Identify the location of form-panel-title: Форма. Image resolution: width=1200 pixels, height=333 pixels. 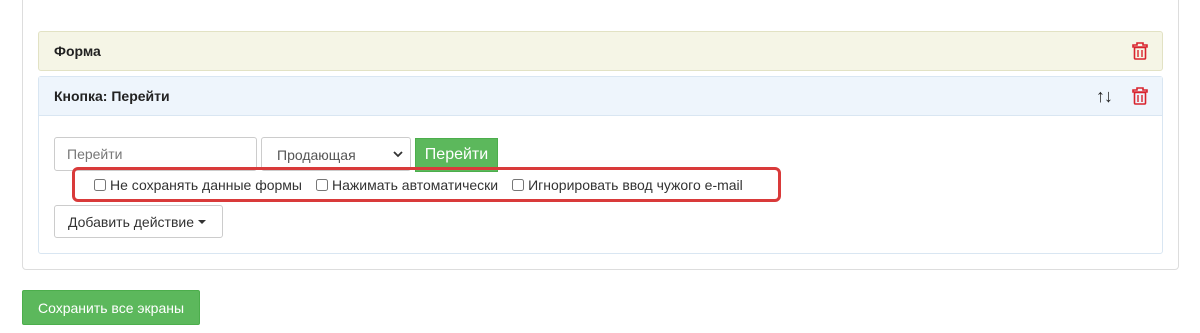
(77, 51).